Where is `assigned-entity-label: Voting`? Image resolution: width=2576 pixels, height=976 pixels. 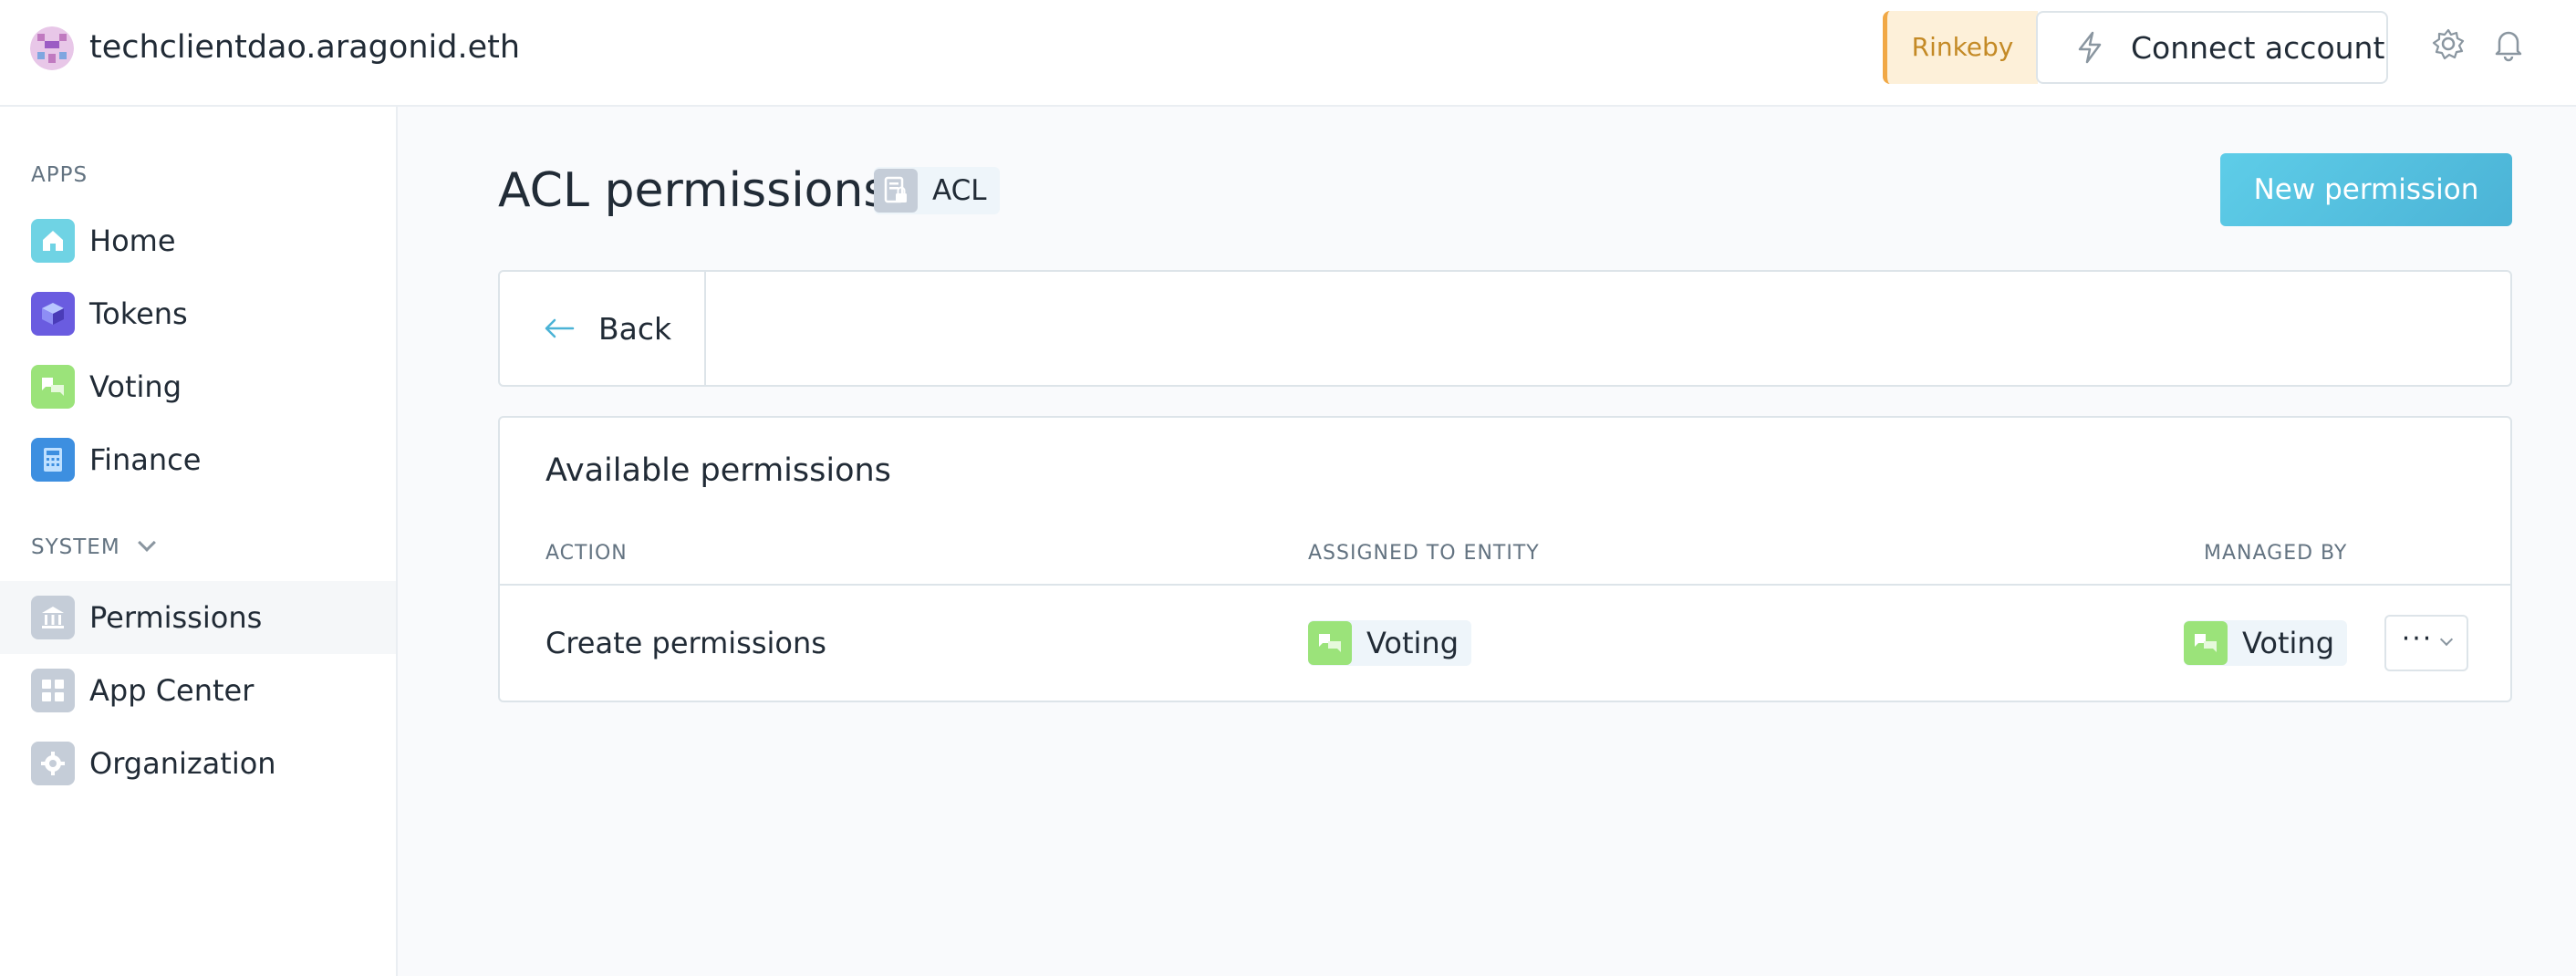
assigned-entity-label: Voting is located at coordinates (1412, 643).